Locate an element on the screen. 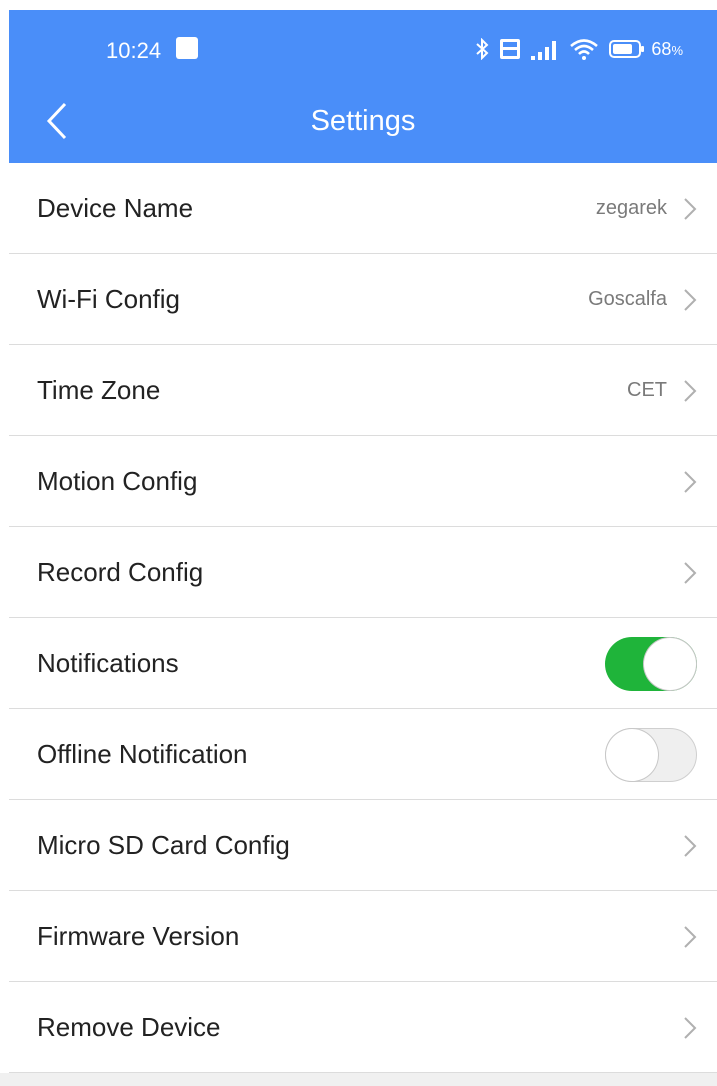  page-margin is located at coordinates (4, 543).